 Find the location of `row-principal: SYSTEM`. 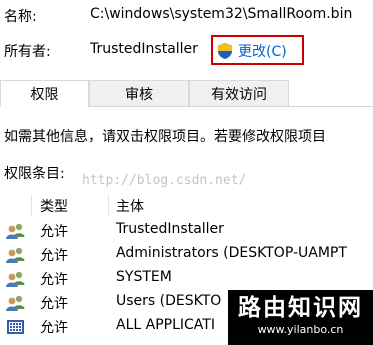

row-principal: SYSTEM is located at coordinates (144, 277).